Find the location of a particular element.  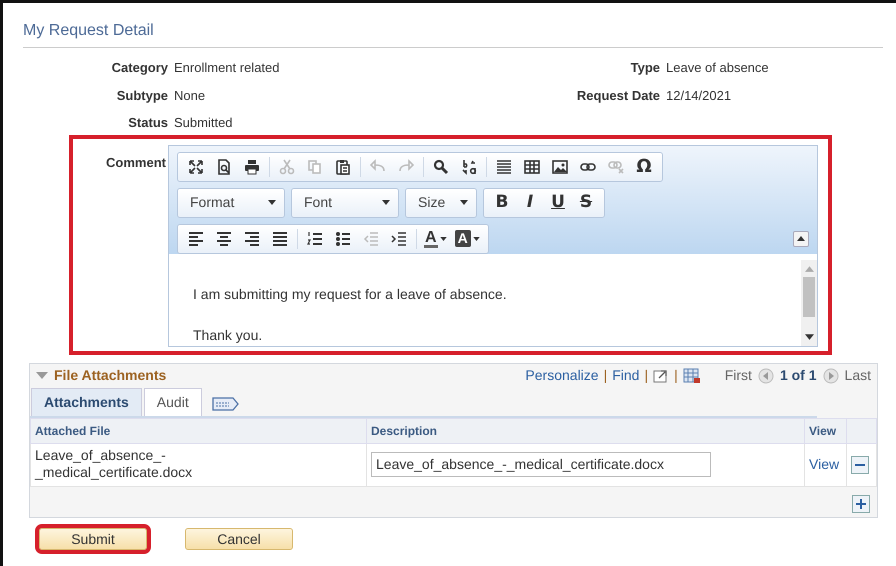

view-all-icon is located at coordinates (661, 375).